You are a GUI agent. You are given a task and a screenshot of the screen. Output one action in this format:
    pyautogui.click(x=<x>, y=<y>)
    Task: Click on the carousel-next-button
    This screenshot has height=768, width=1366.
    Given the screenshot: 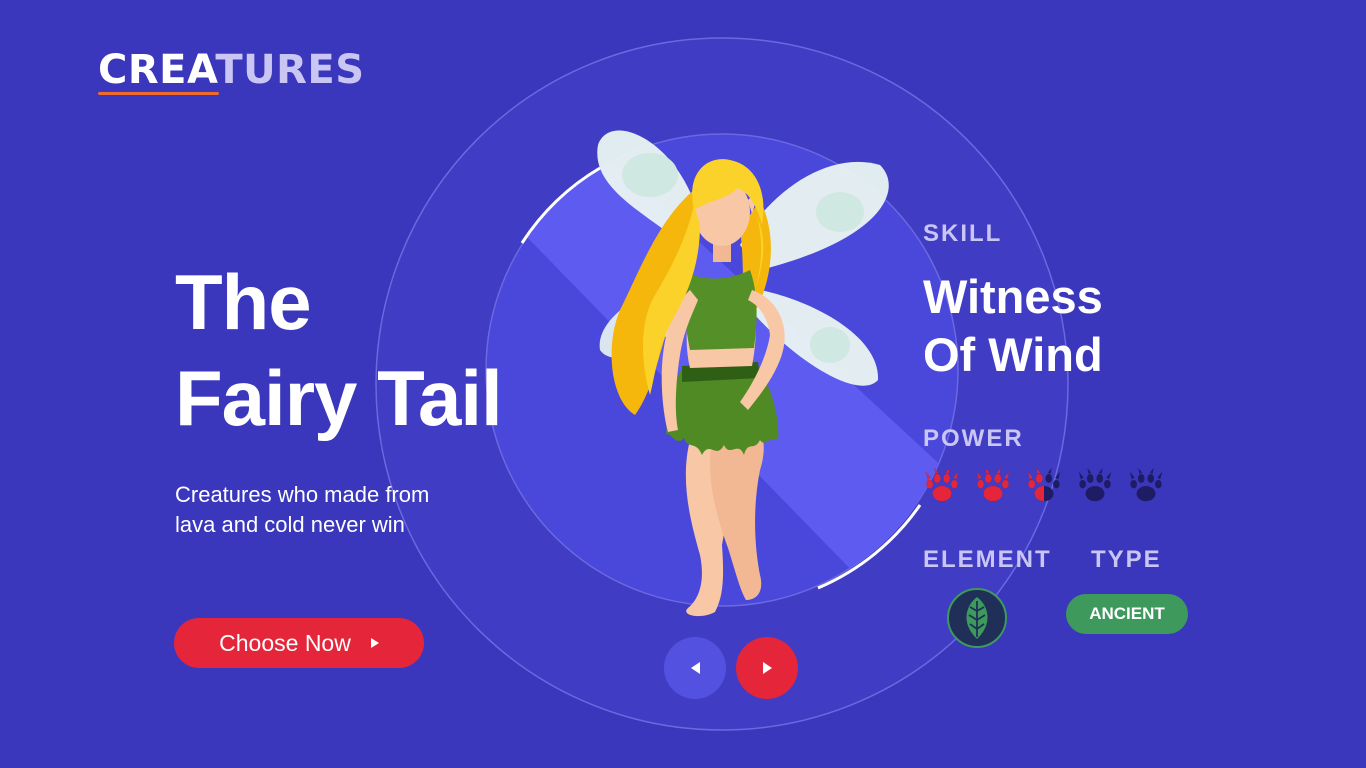 What is the action you would take?
    pyautogui.click(x=767, y=668)
    